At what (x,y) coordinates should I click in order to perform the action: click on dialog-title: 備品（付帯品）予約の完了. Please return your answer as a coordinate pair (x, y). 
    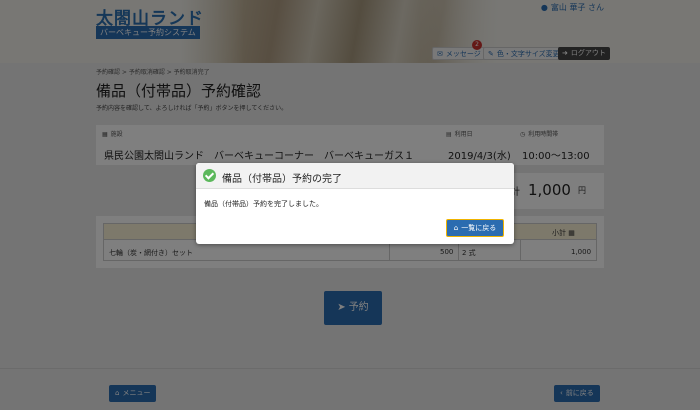
    Looking at the image, I should click on (282, 179).